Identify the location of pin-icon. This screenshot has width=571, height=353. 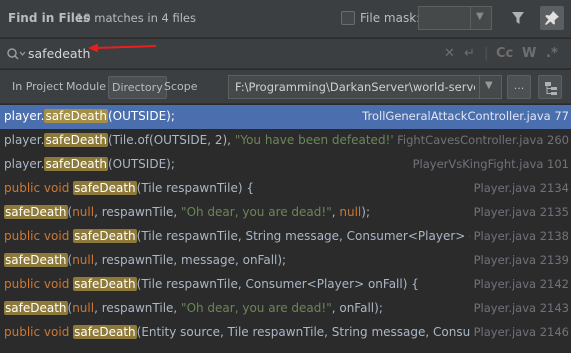
(552, 18).